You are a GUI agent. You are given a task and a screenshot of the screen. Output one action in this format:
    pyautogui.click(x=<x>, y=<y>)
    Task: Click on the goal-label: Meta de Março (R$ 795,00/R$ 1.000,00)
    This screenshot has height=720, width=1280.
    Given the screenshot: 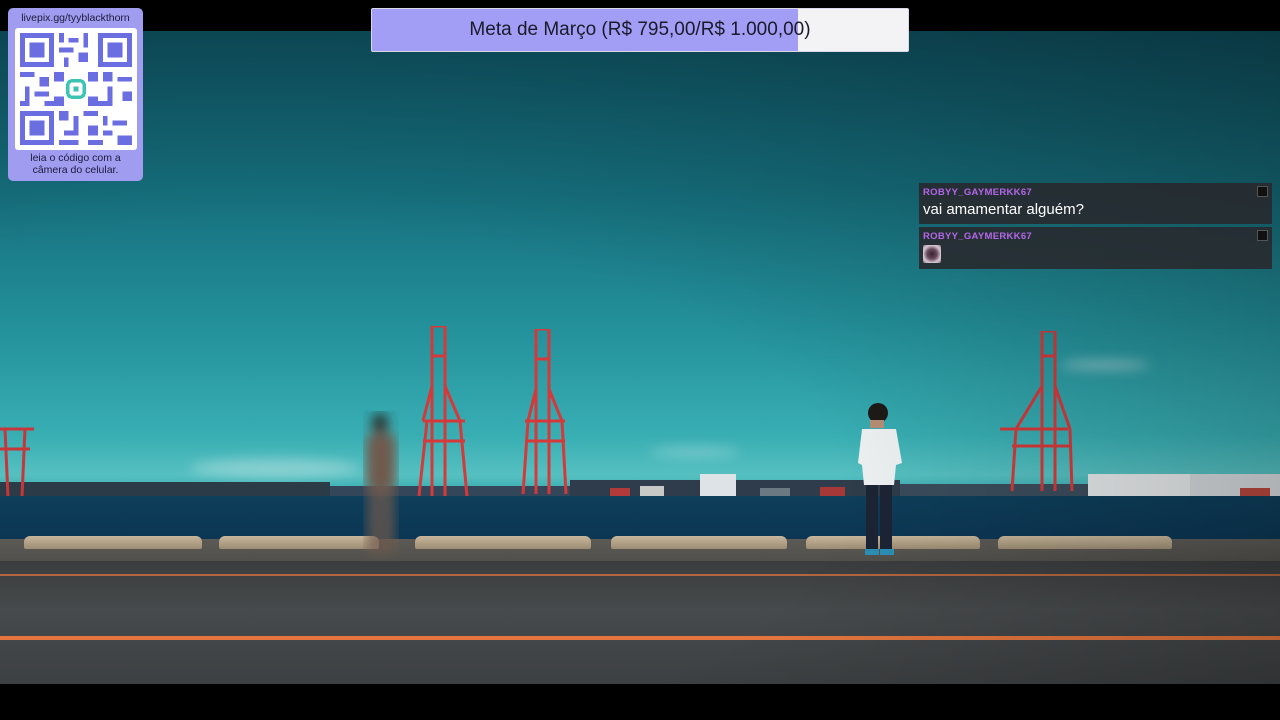 What is the action you would take?
    pyautogui.click(x=640, y=29)
    